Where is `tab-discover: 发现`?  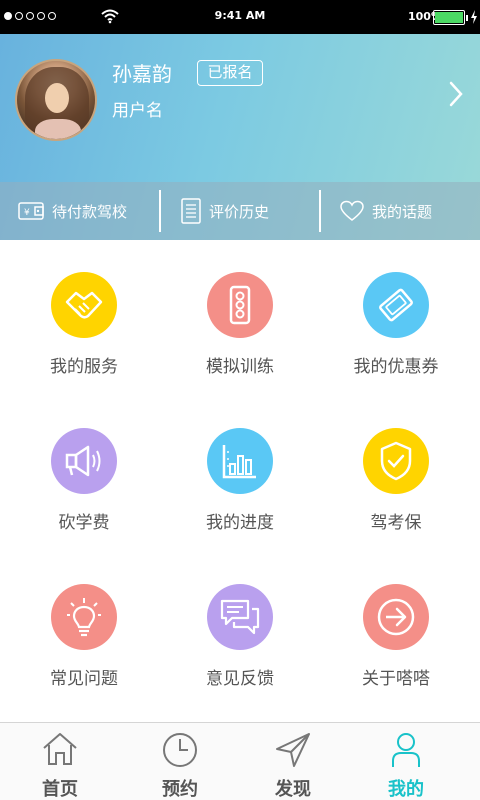
tab-discover: 发现 is located at coordinates (293, 761).